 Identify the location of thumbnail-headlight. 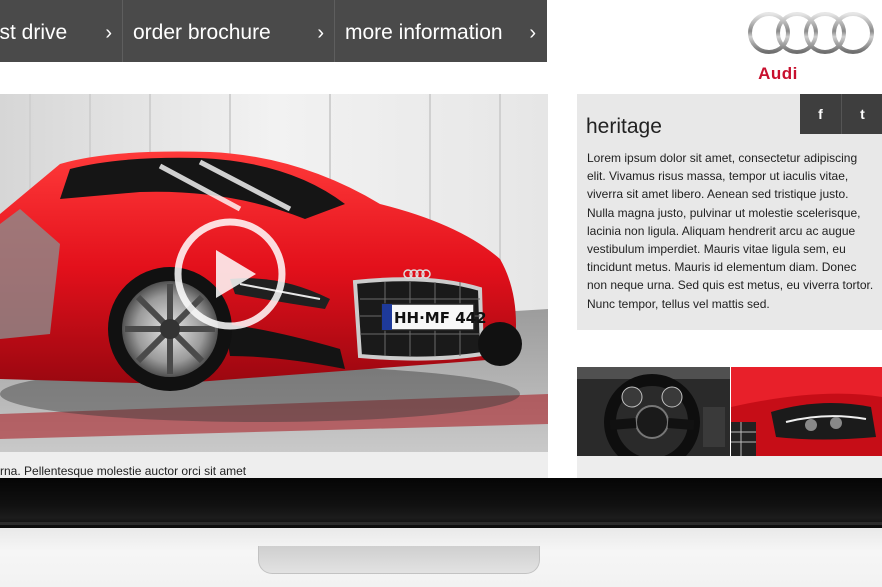
(806, 411).